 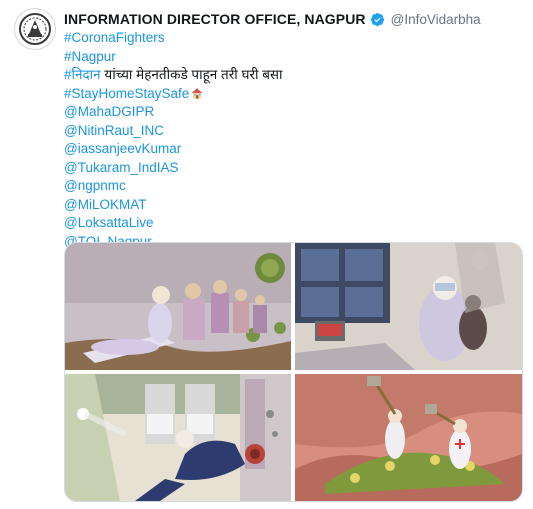 What do you see at coordinates (173, 57) in the screenshot?
I see `hashtag-nagpur: #Nagpur` at bounding box center [173, 57].